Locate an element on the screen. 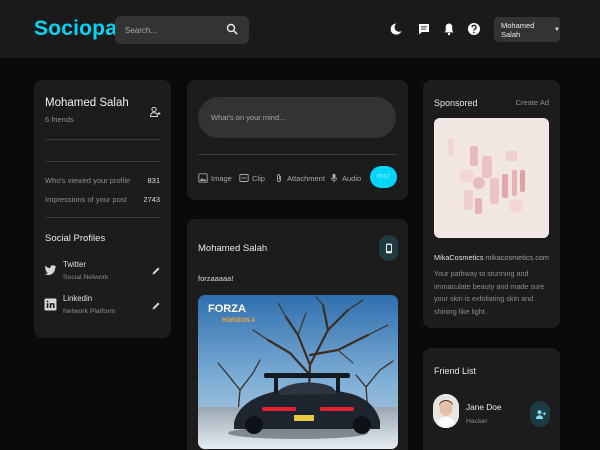 This screenshot has width=600, height=450. manage-friends-icon is located at coordinates (155, 112).